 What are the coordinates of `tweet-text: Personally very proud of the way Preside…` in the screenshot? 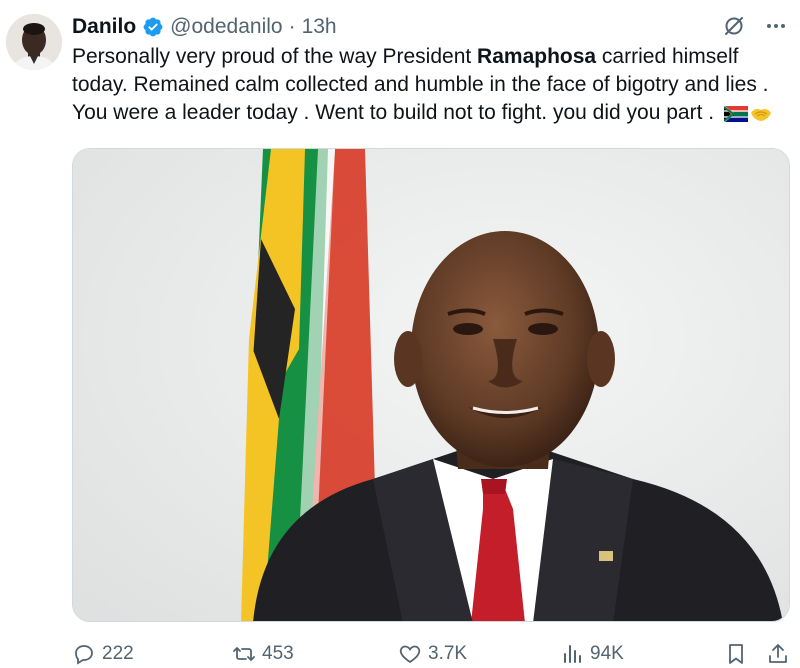 It's located at (433, 85).